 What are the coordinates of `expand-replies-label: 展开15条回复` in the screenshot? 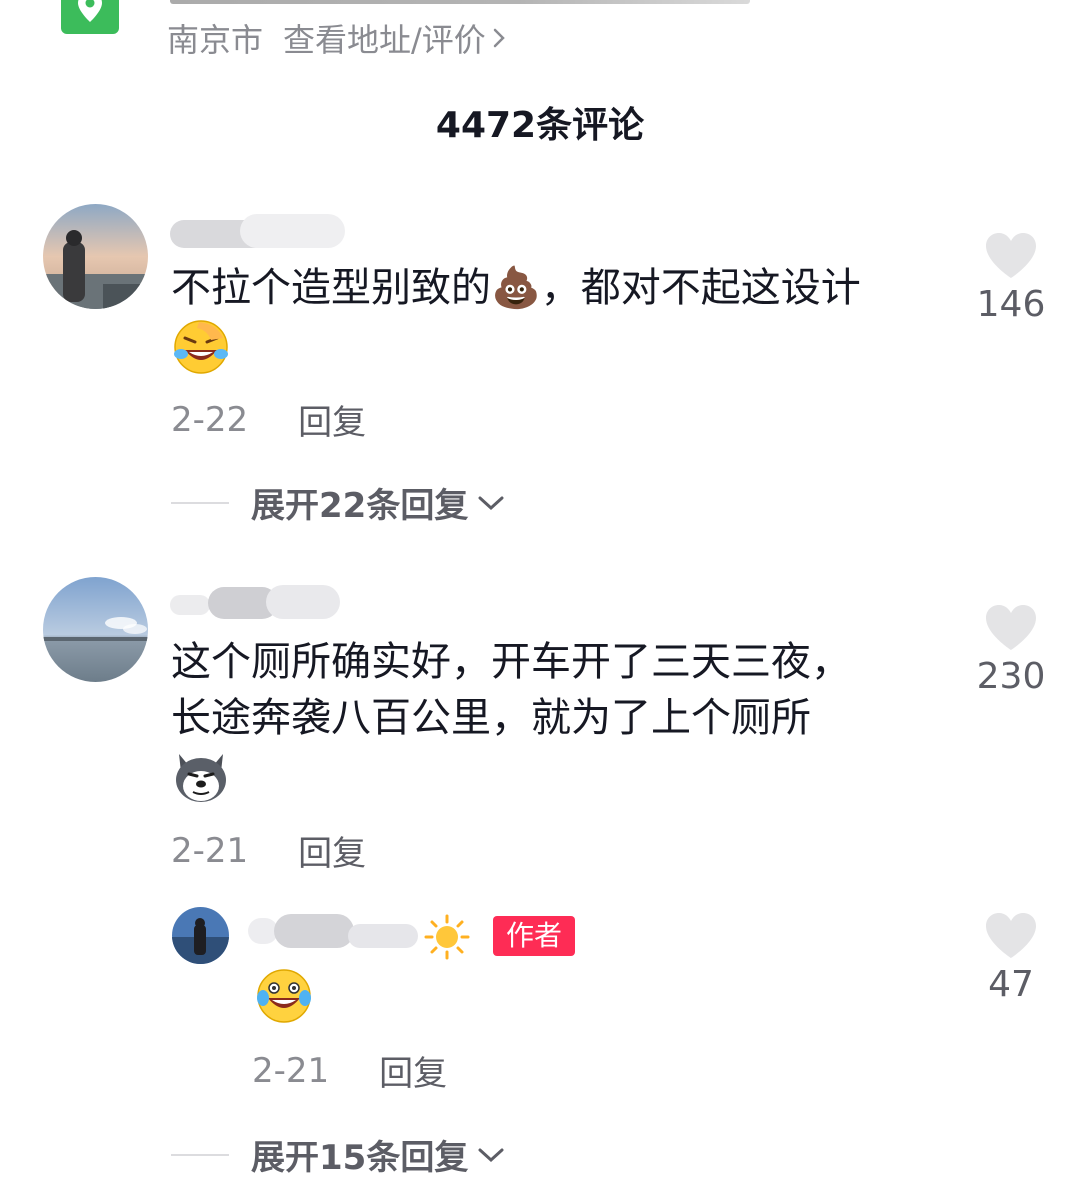 It's located at (360, 1158).